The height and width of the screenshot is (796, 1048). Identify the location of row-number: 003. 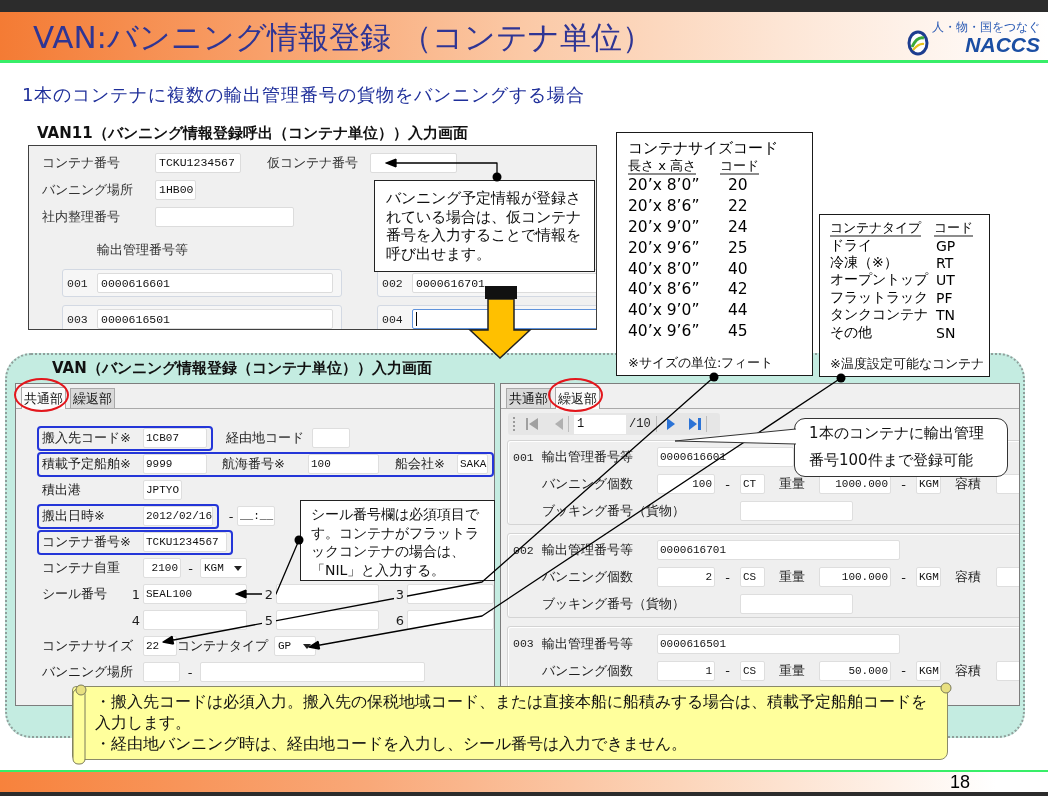
(78, 319).